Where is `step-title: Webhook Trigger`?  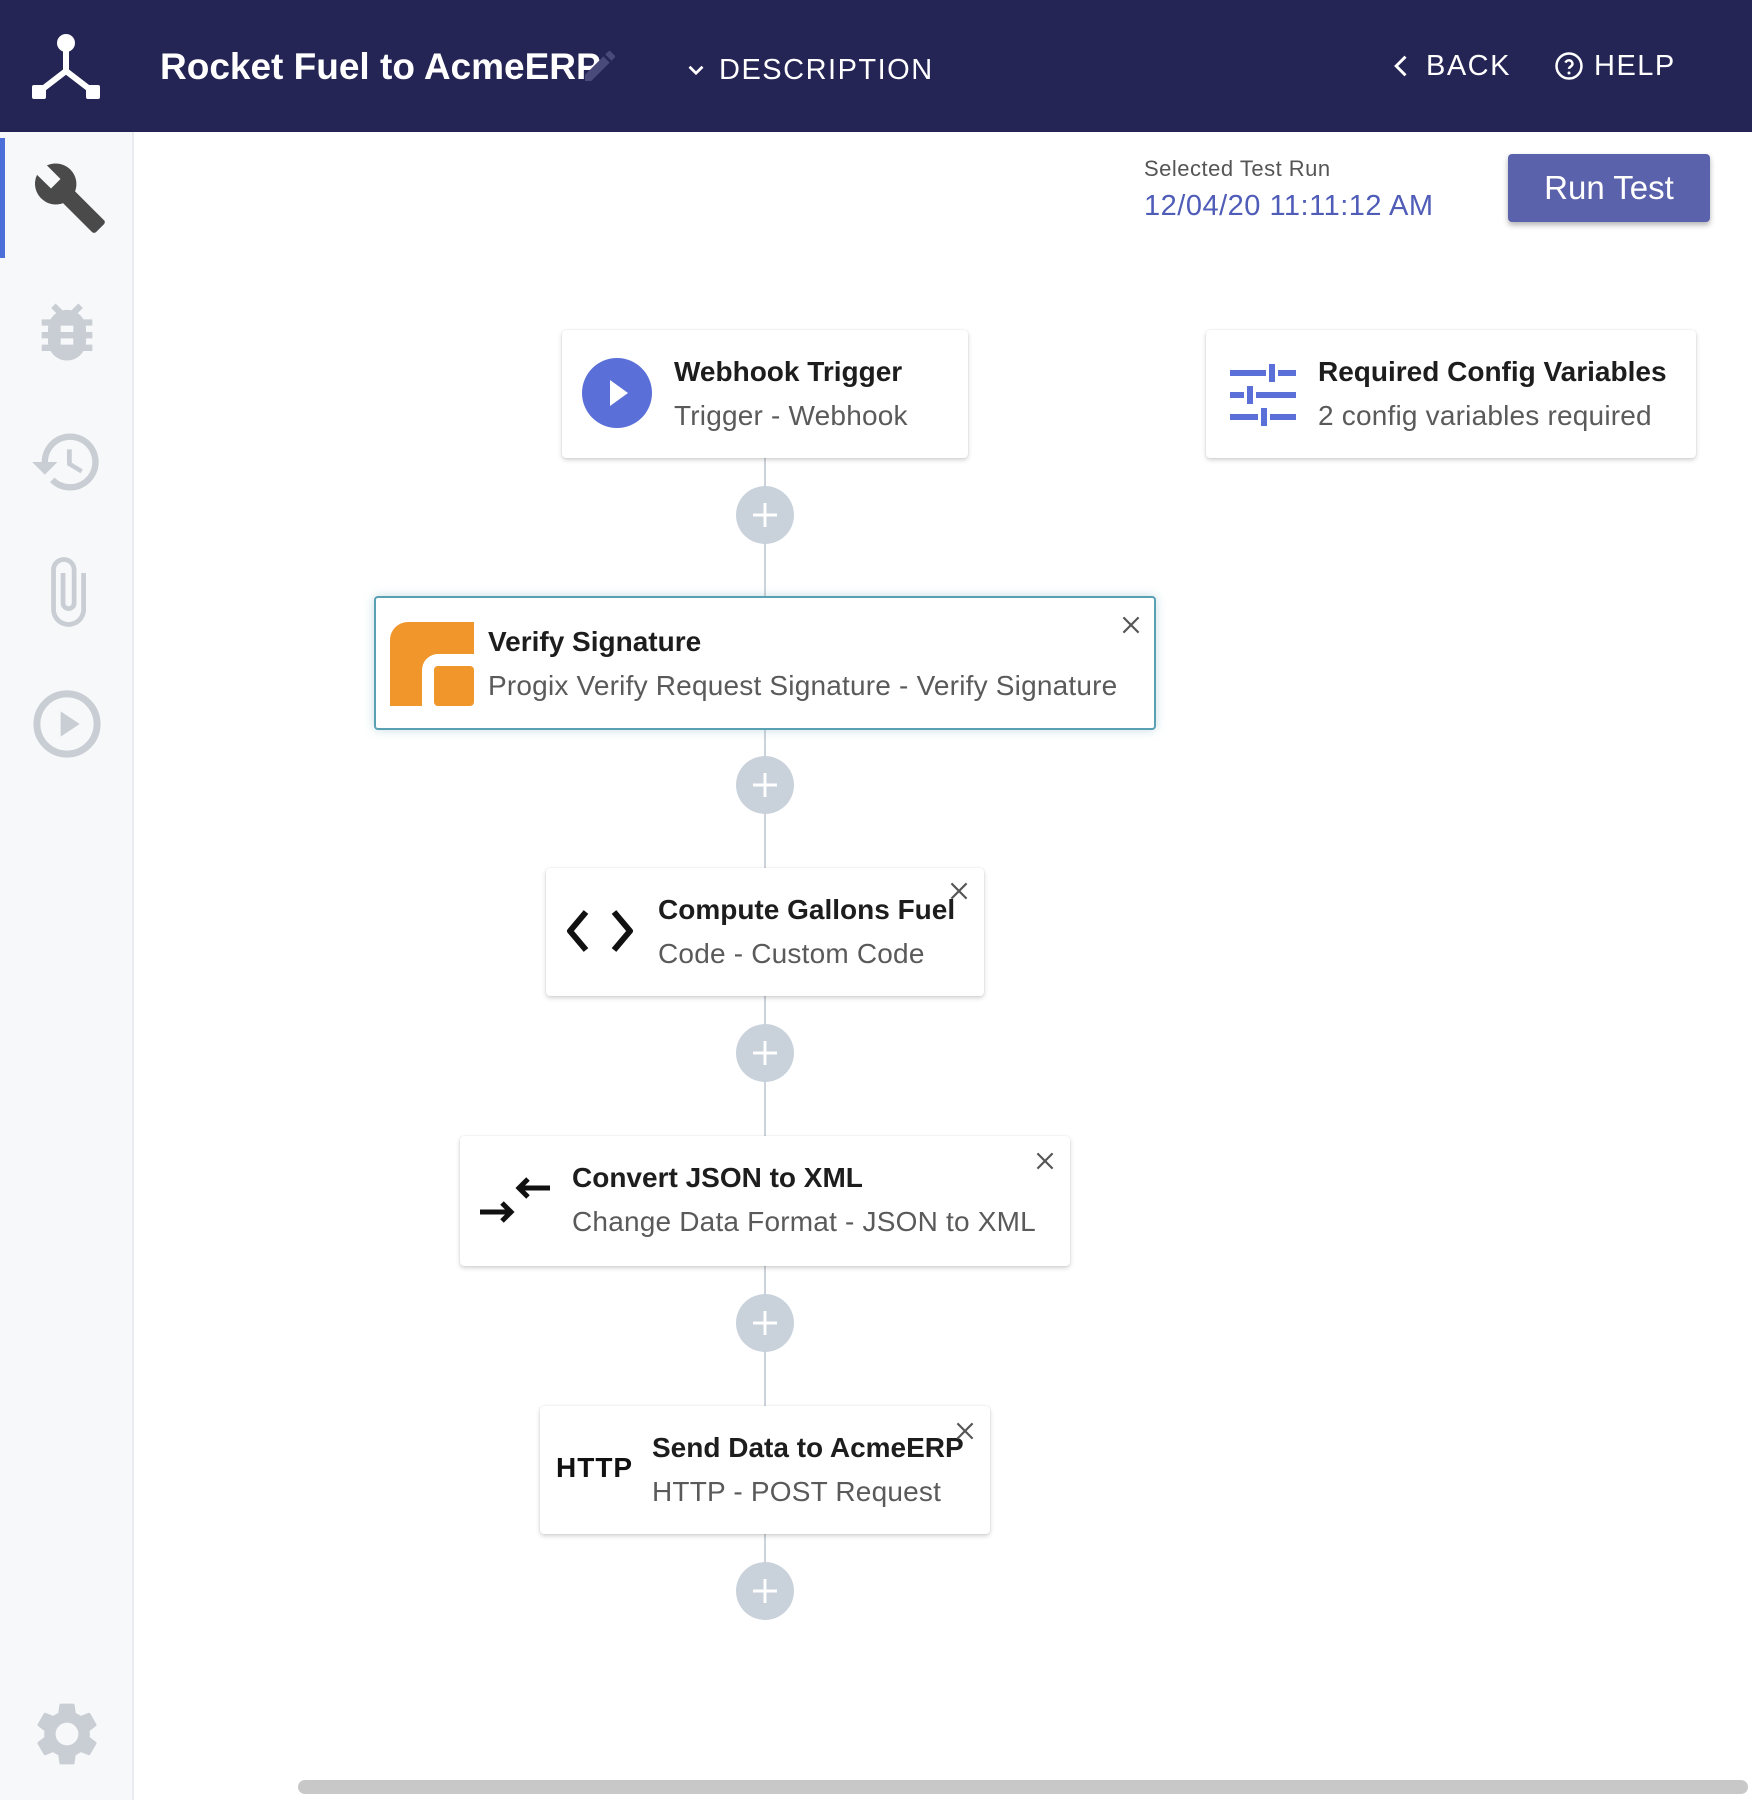 step-title: Webhook Trigger is located at coordinates (788, 371).